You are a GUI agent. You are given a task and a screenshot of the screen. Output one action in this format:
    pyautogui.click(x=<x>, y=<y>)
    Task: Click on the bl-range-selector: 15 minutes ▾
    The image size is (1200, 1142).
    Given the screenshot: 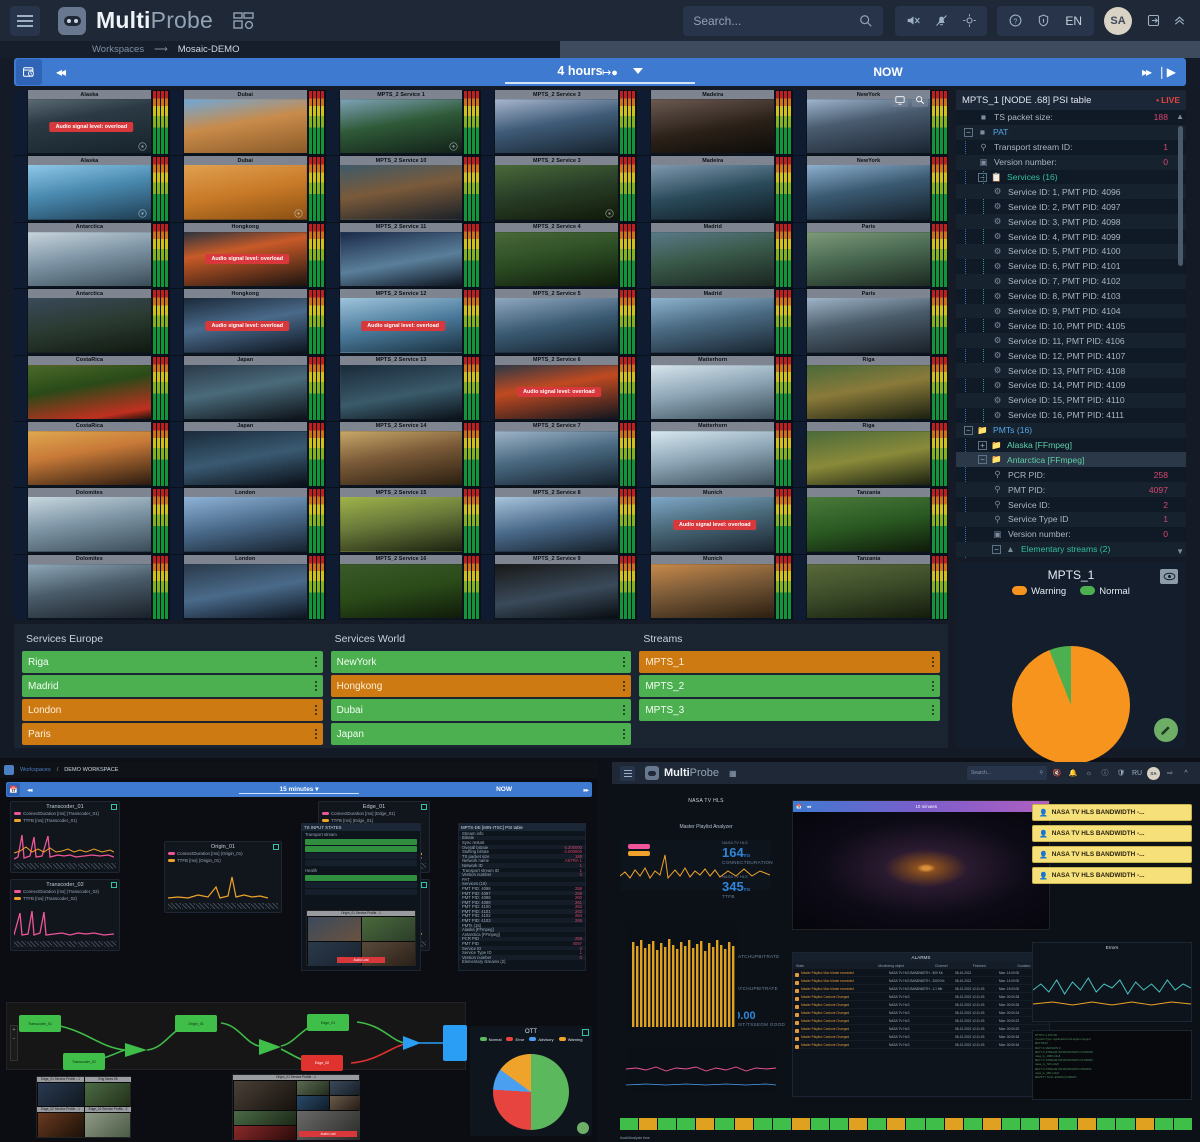 What is the action you would take?
    pyautogui.click(x=299, y=789)
    